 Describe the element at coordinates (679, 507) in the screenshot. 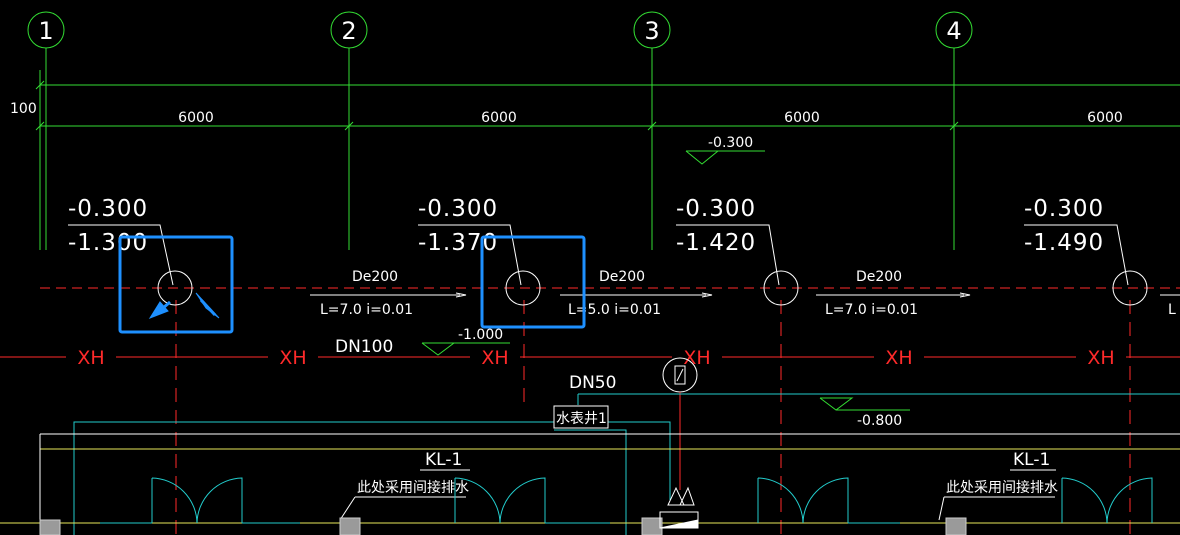

I see `fixture-icon` at that location.